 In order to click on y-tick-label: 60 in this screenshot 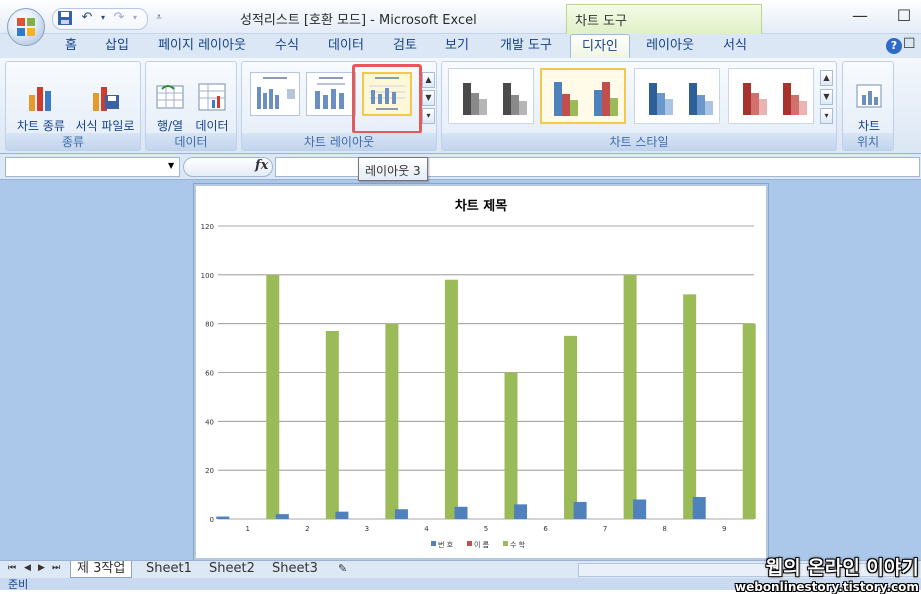, I will do `click(209, 374)`.